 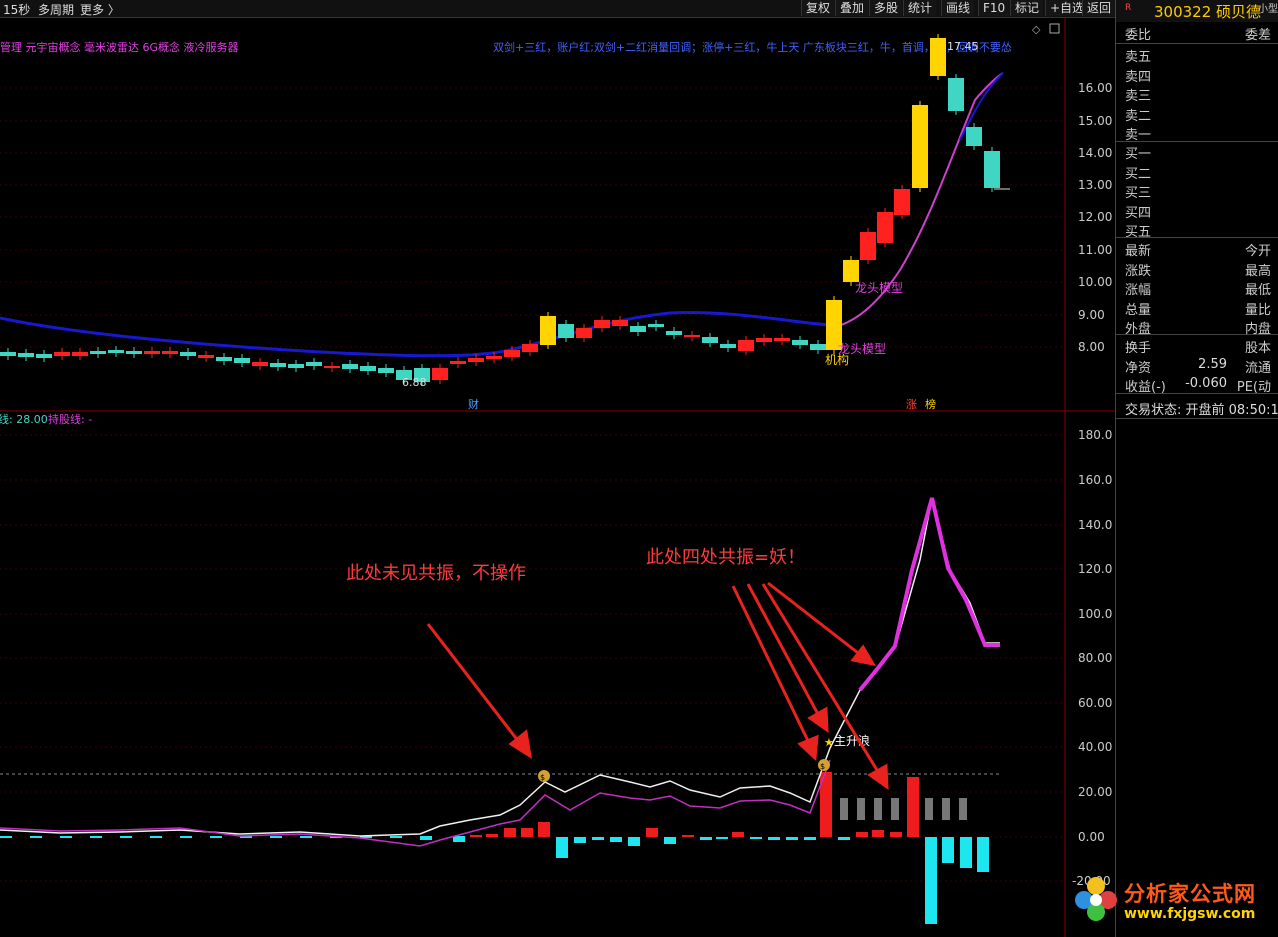 I want to click on rank-marker: 榜, so click(x=930, y=404).